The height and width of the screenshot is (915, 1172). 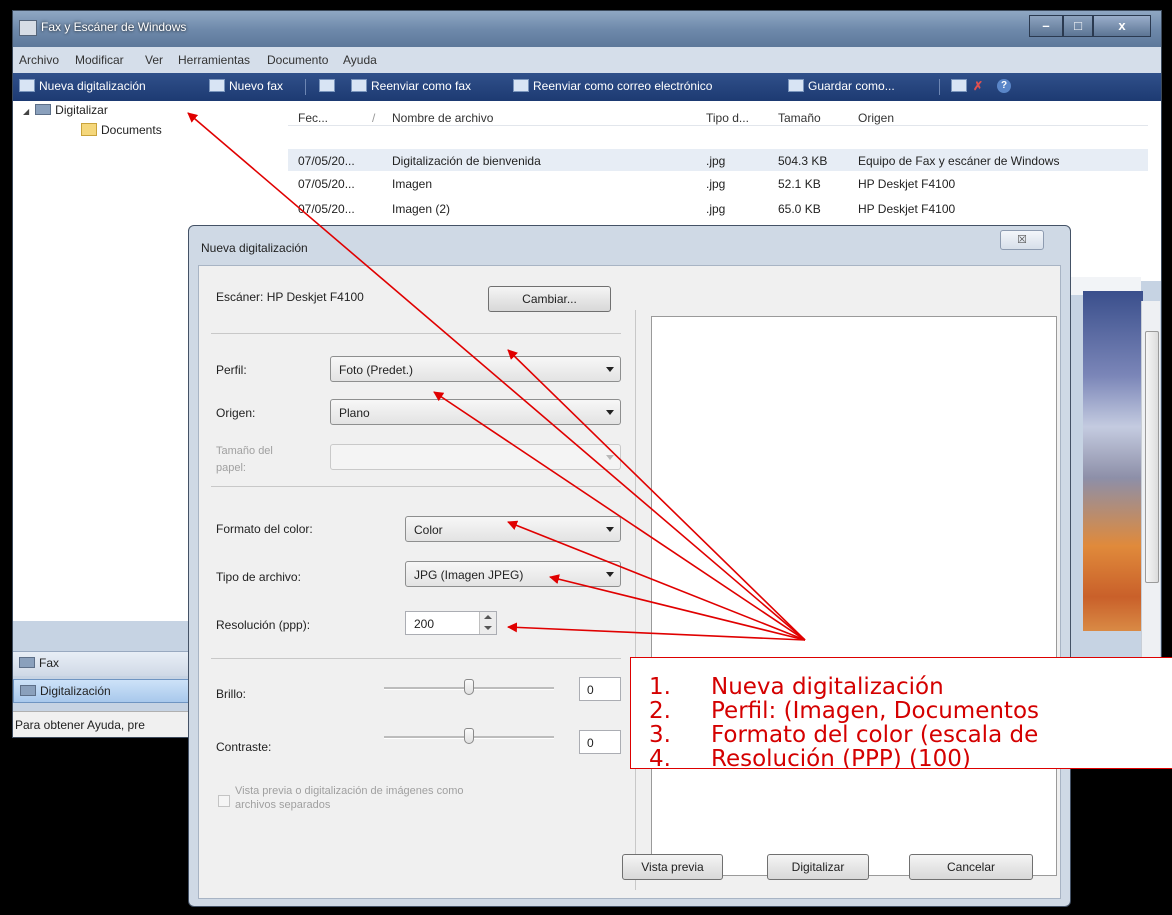 What do you see at coordinates (1004, 86) in the screenshot?
I see `help-button: ?` at bounding box center [1004, 86].